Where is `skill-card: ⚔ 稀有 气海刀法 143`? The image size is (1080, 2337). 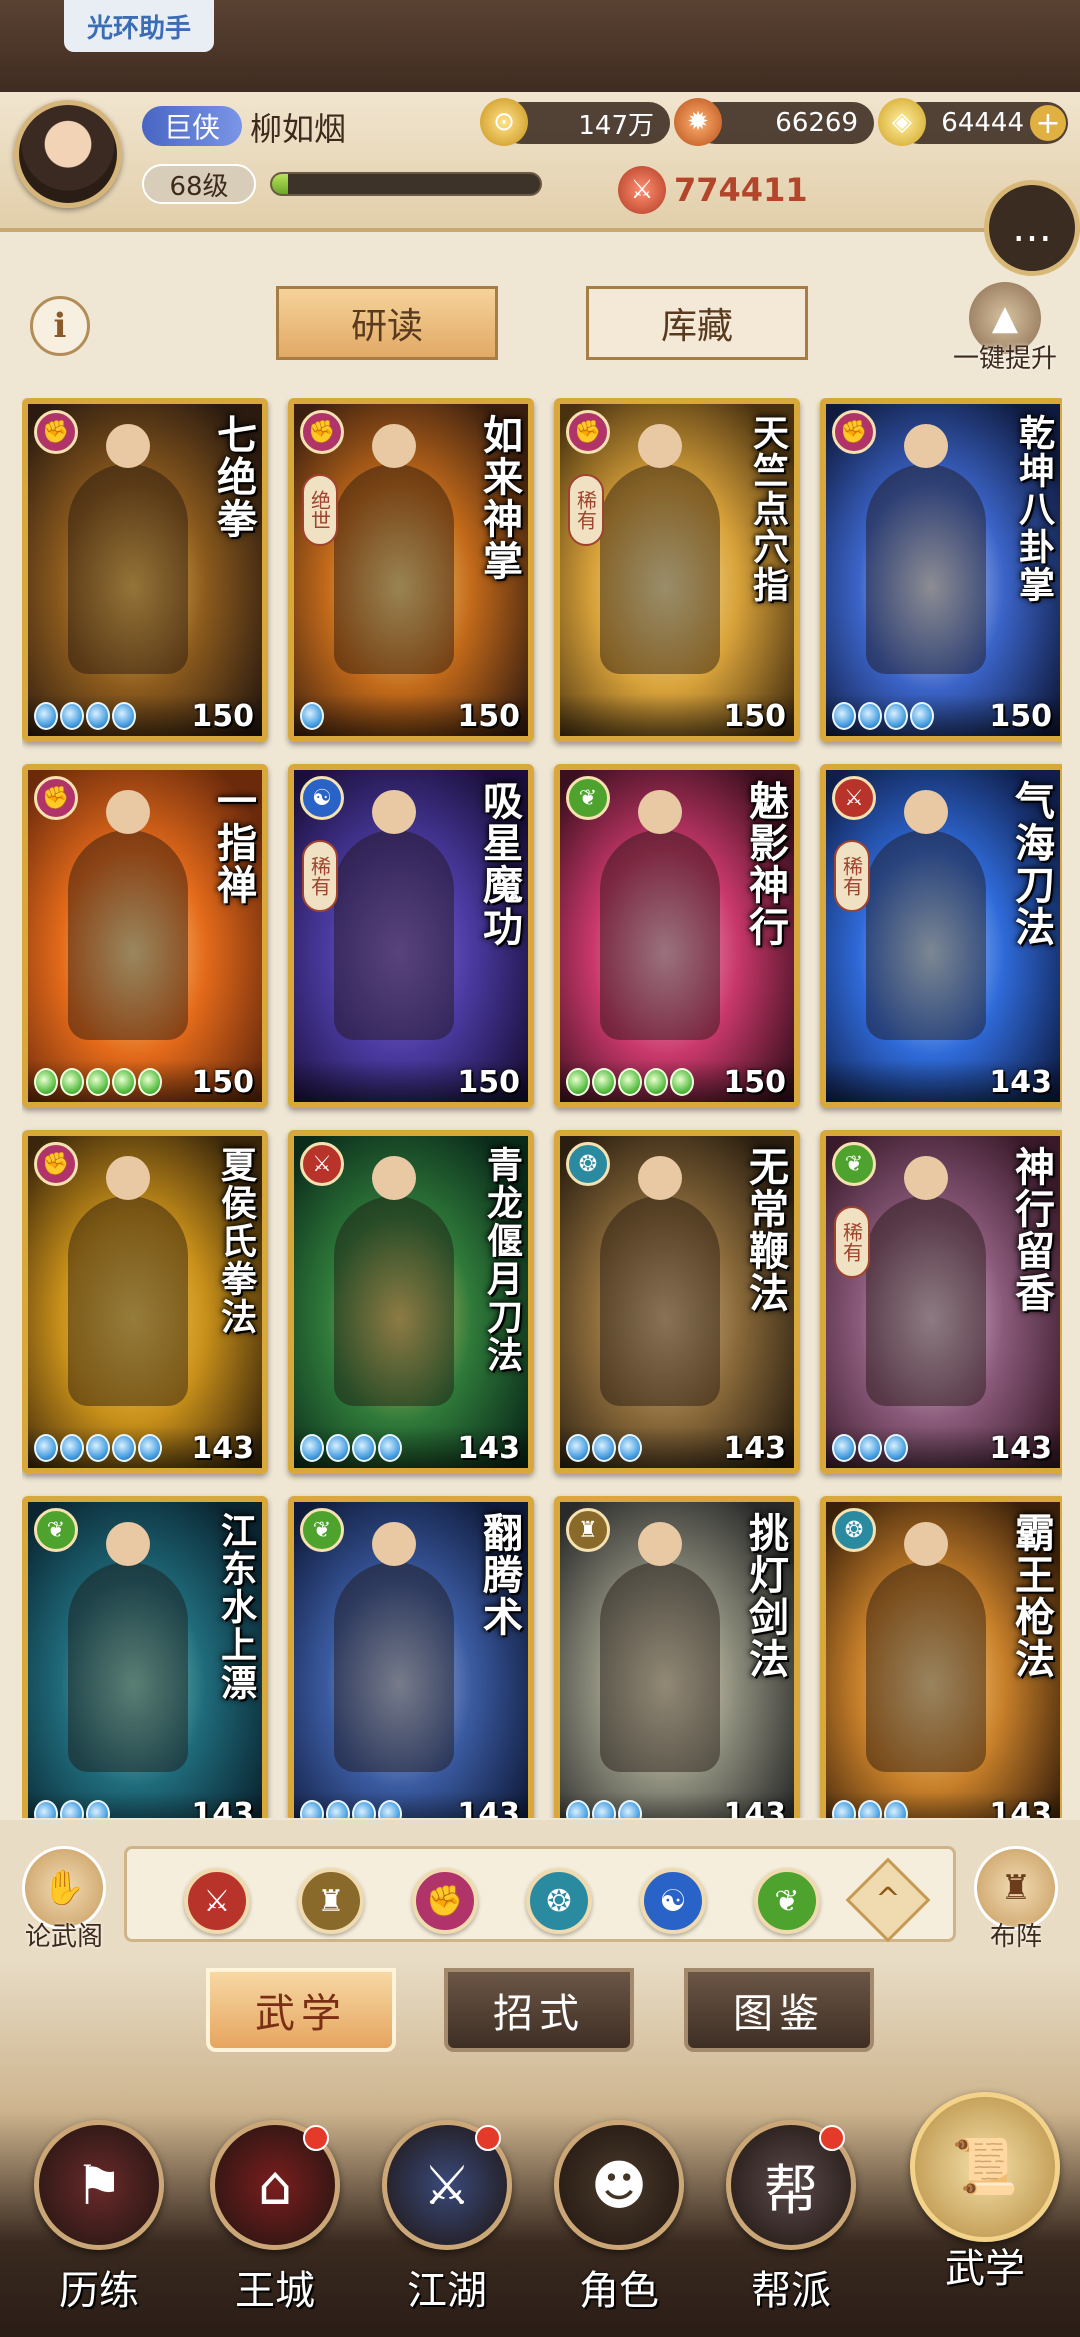 skill-card: ⚔ 稀有 气海刀法 143 is located at coordinates (941, 936).